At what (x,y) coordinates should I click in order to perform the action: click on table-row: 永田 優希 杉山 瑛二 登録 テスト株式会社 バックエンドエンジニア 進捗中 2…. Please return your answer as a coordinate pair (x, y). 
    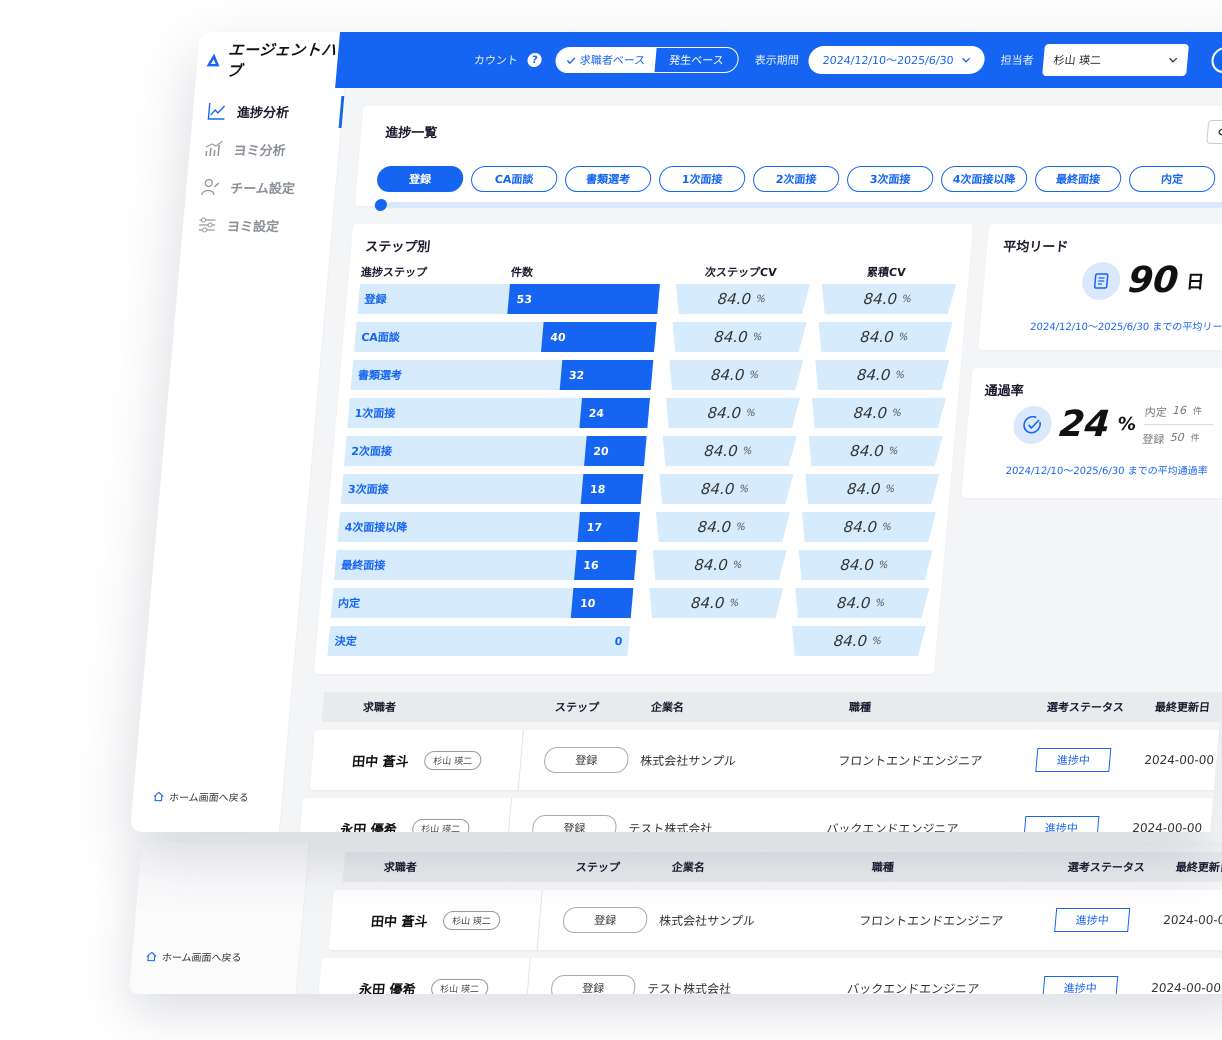
    Looking at the image, I should click on (759, 815).